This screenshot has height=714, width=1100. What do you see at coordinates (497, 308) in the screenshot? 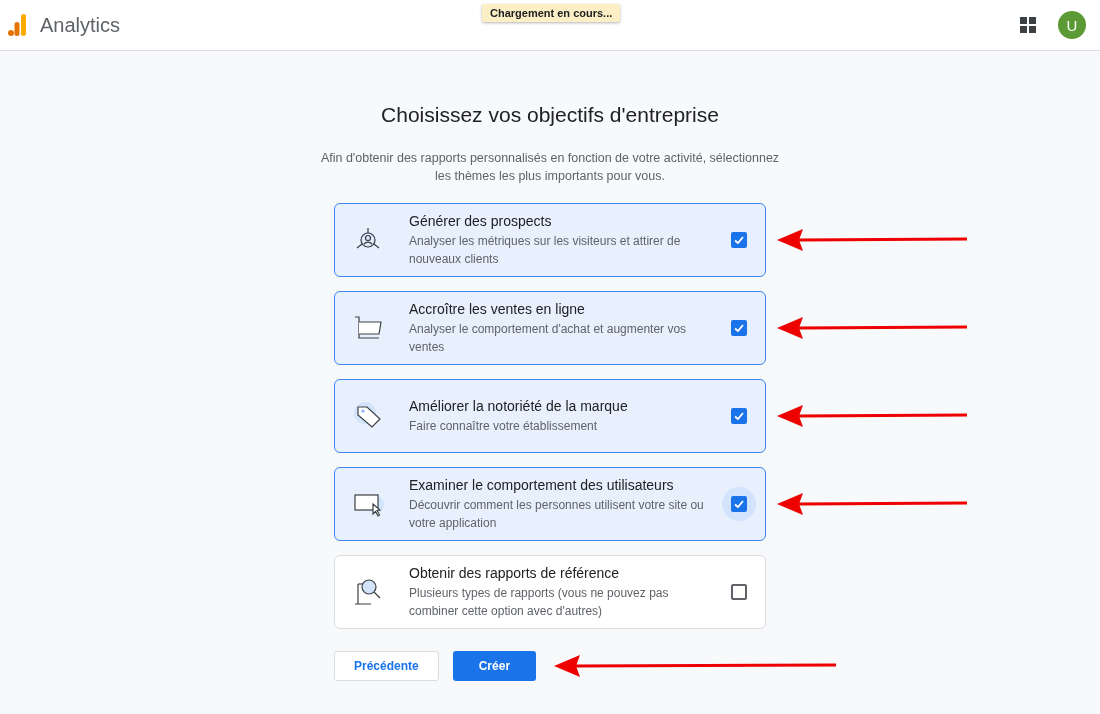
I see `goal-title: Accroître les ventes en ligne` at bounding box center [497, 308].